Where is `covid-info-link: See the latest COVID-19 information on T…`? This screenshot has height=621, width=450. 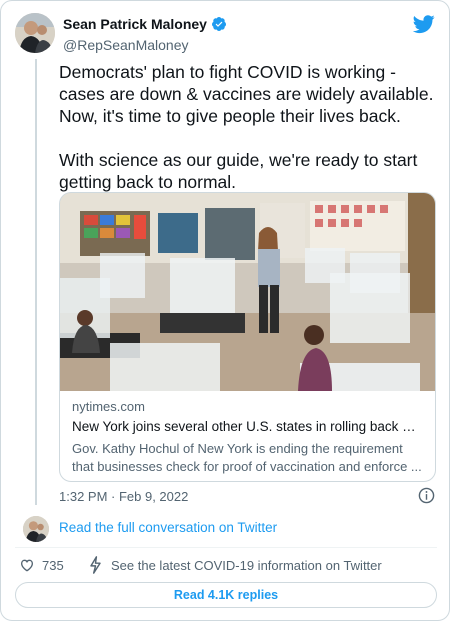
covid-info-link: See the latest COVID-19 information on T… is located at coordinates (246, 565).